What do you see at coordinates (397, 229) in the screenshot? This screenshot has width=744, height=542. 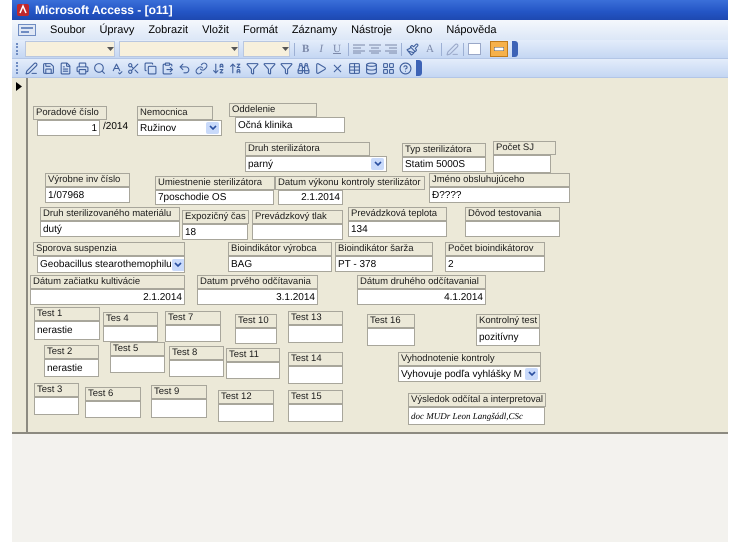 I see `text-field: 134` at bounding box center [397, 229].